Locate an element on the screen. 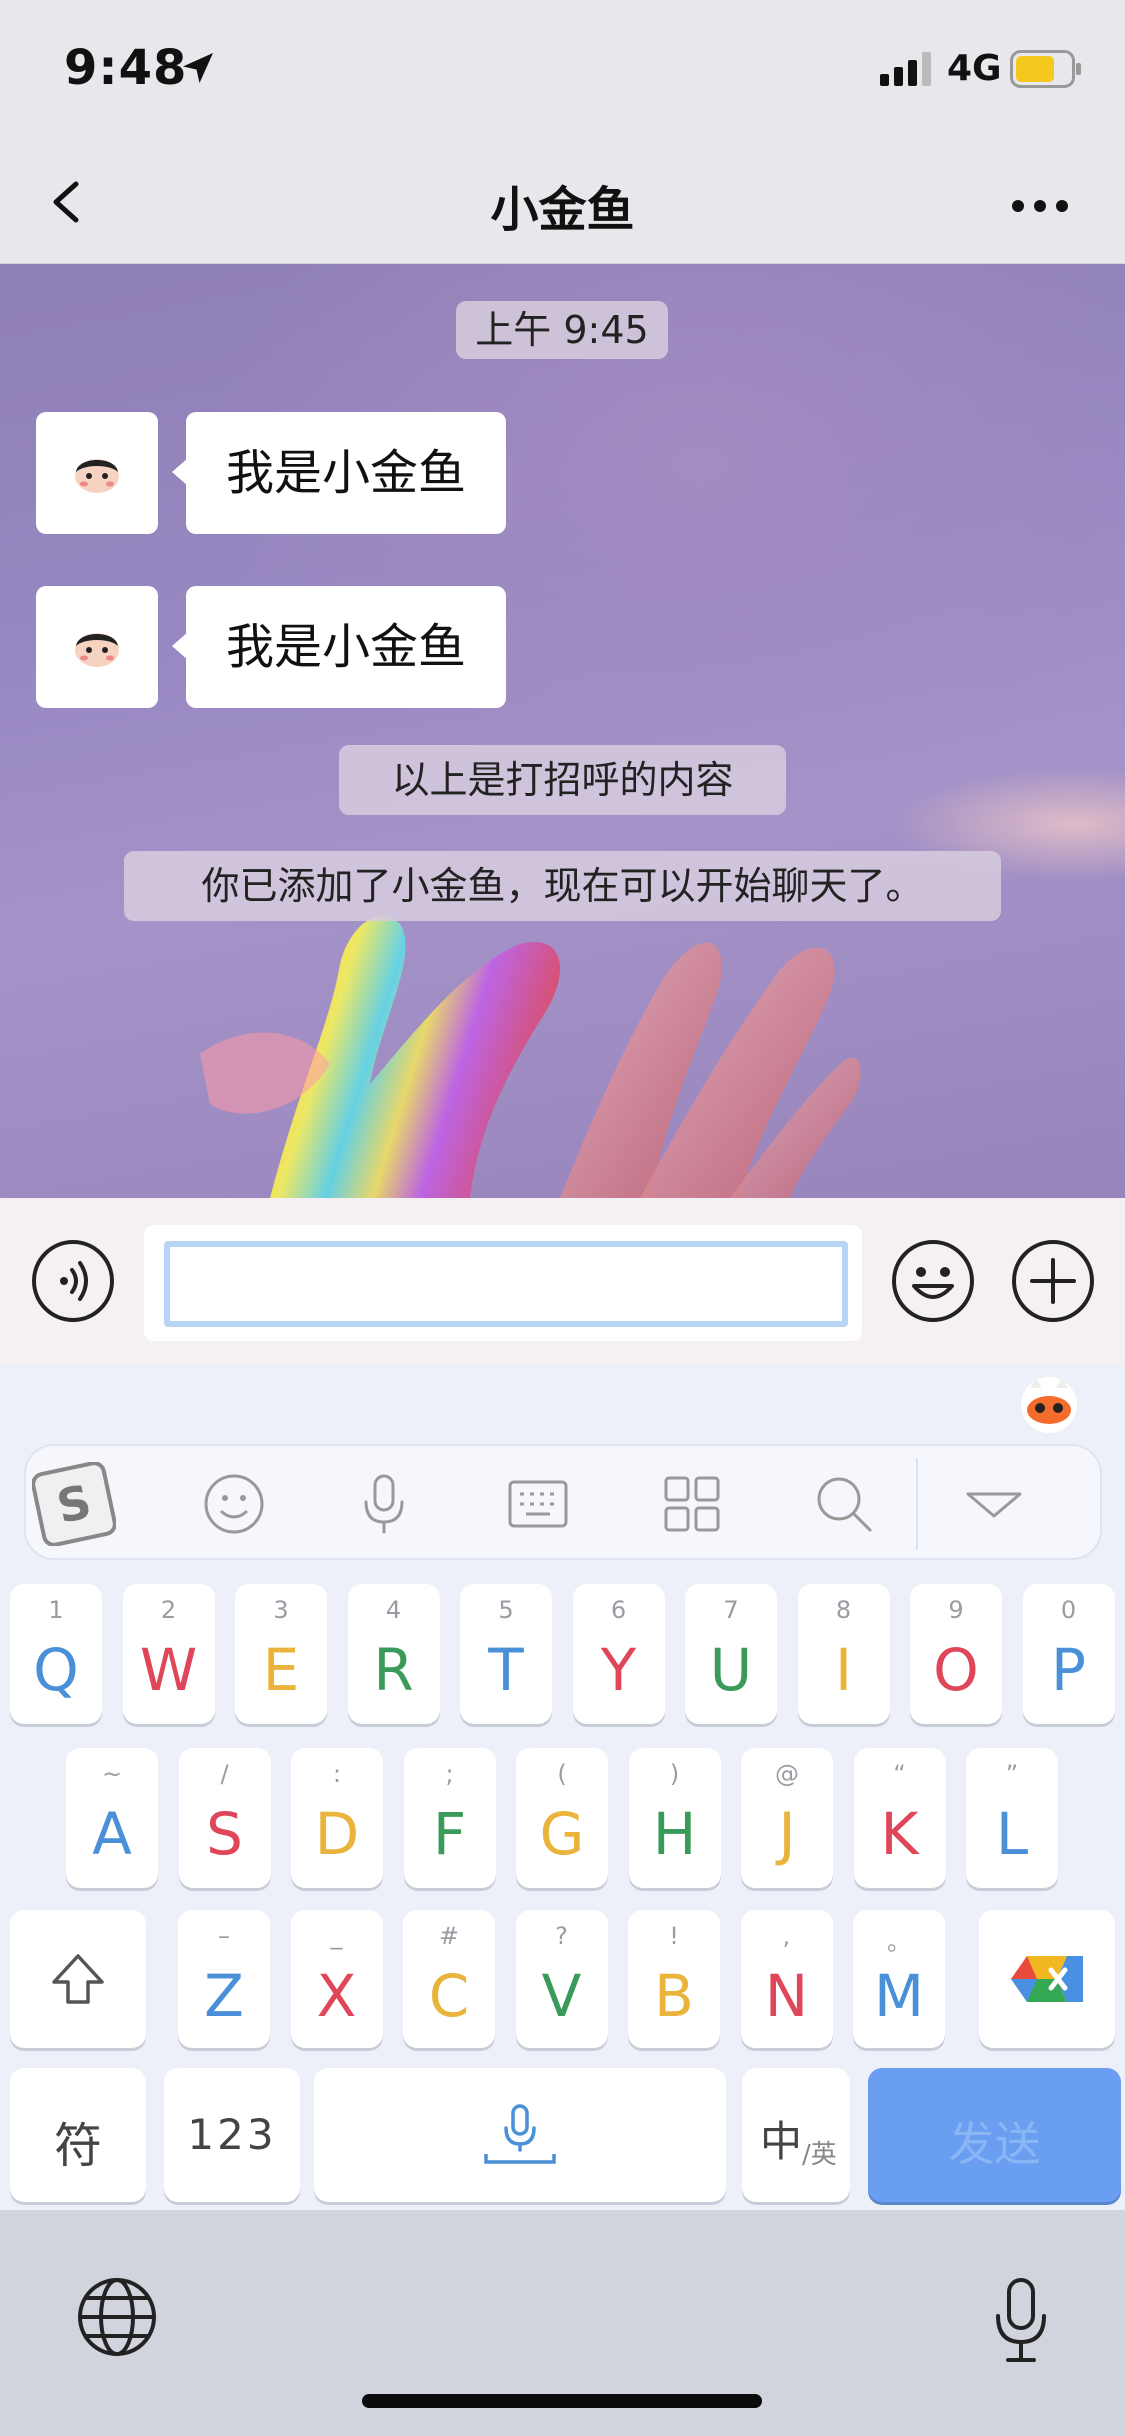  status-time: 9:48 is located at coordinates (126, 68).